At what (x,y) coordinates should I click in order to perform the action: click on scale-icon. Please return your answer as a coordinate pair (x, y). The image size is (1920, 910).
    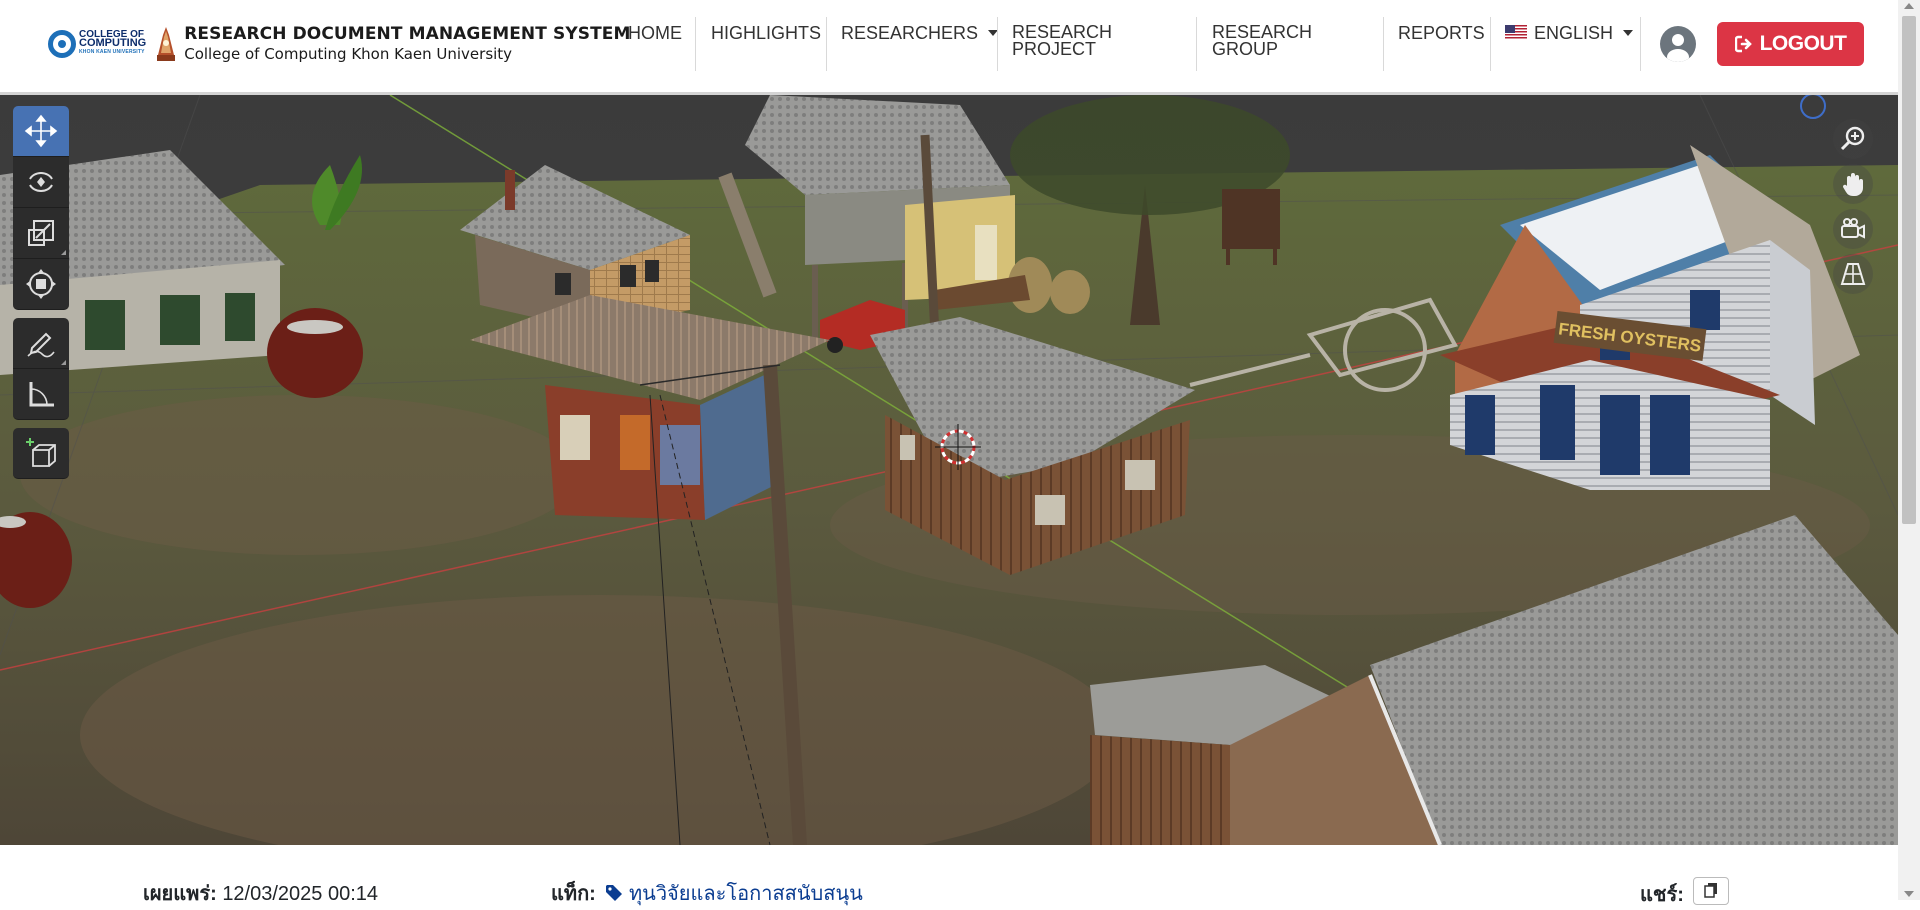
    Looking at the image, I should click on (41, 233).